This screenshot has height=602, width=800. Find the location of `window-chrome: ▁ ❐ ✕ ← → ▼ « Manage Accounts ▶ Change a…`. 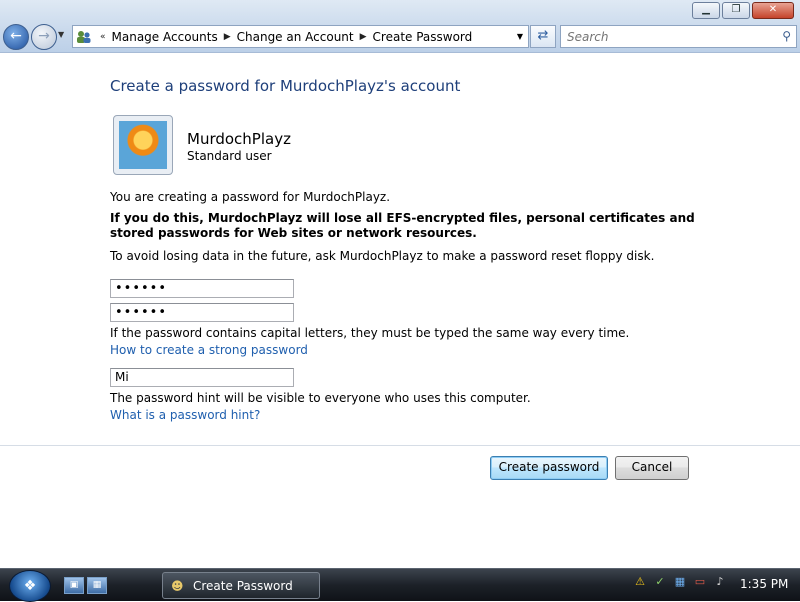

window-chrome: ▁ ❐ ✕ ← → ▼ « Manage Accounts ▶ Change a… is located at coordinates (400, 26).